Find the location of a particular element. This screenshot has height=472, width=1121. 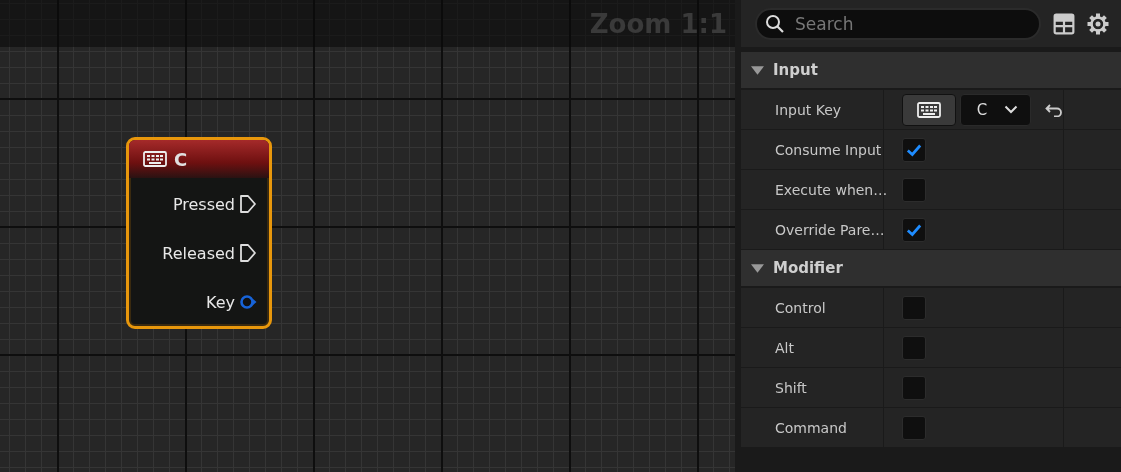

property-label: Input Key is located at coordinates (808, 109).